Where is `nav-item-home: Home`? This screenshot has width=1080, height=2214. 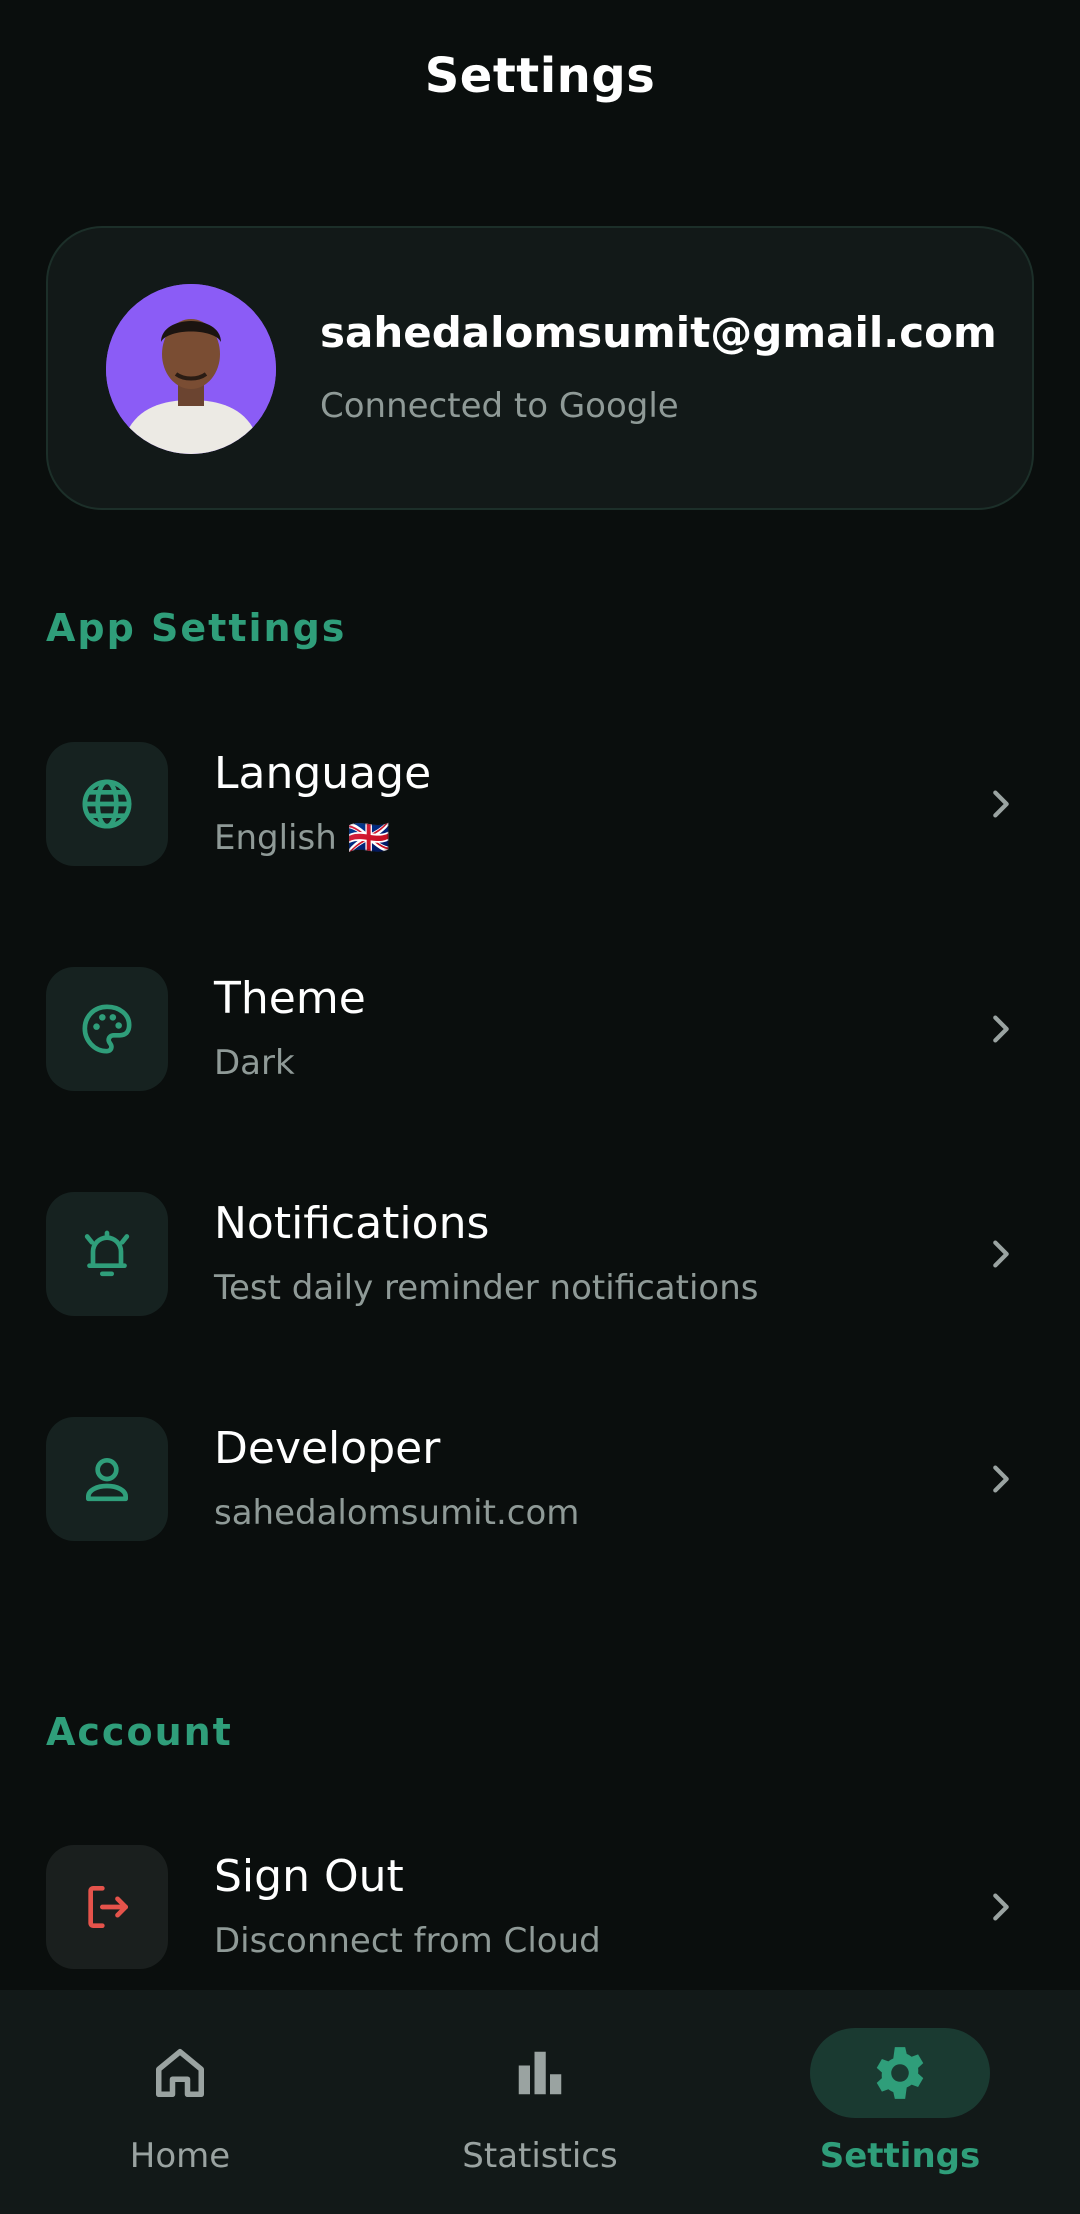
nav-item-home: Home is located at coordinates (180, 2102).